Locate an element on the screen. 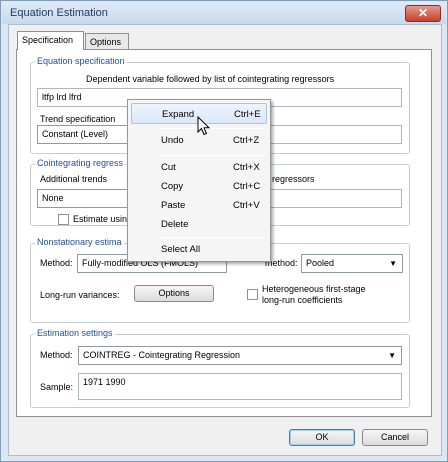  window-title: Equation Estimation is located at coordinates (59, 13).